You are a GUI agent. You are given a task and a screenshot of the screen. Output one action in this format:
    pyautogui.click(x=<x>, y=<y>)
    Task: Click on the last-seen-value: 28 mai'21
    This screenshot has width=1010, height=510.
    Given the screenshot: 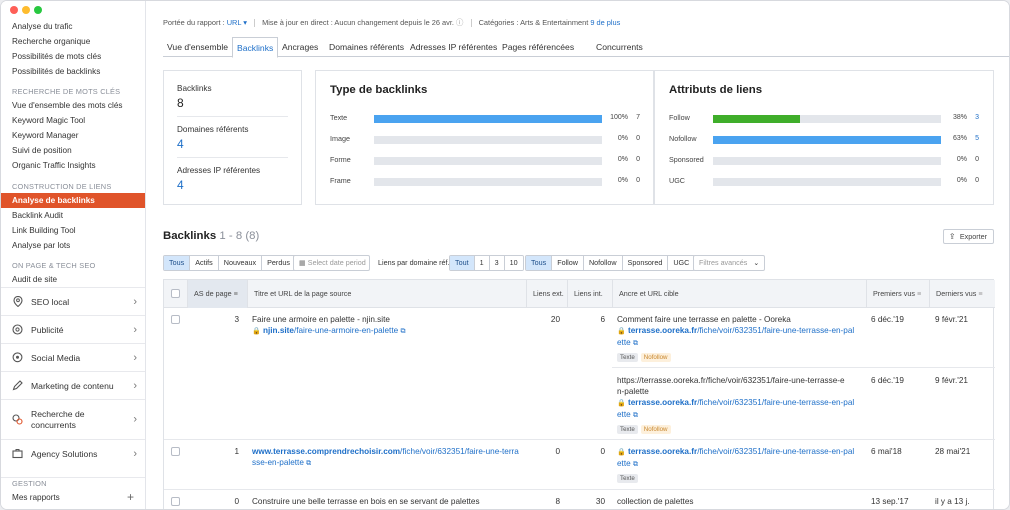 What is the action you would take?
    pyautogui.click(x=953, y=451)
    